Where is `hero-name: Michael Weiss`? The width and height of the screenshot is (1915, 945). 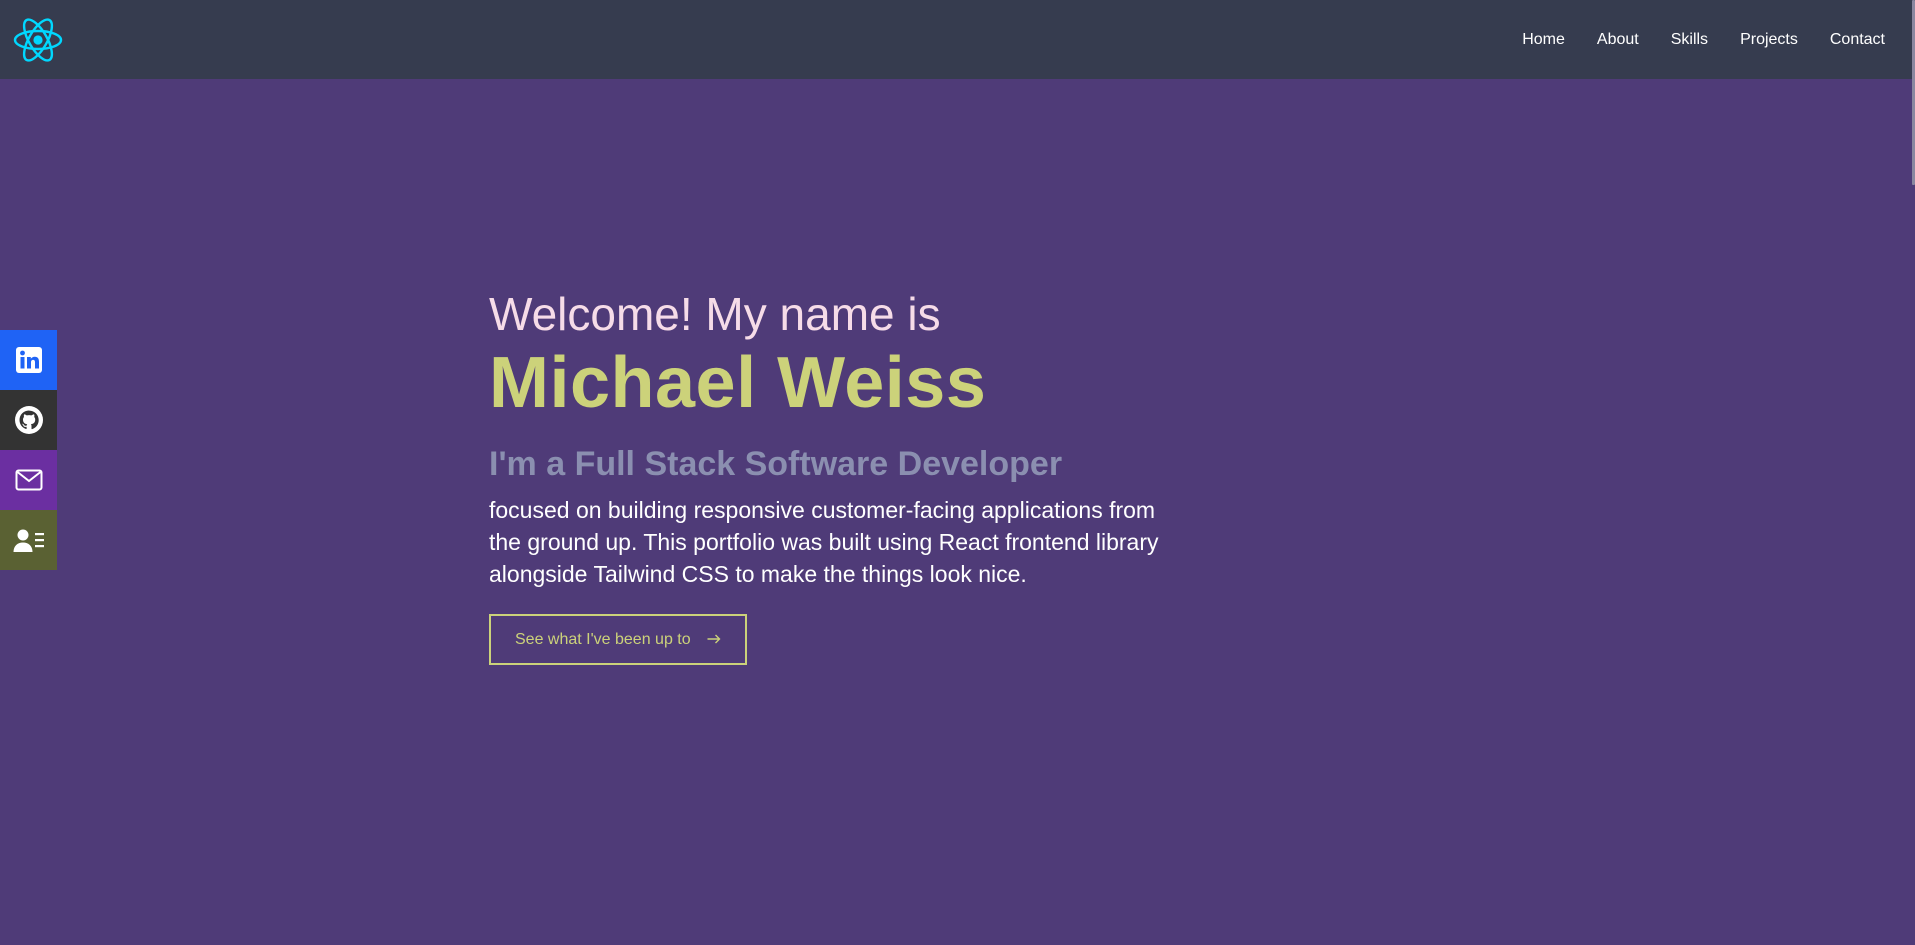
hero-name: Michael Weiss is located at coordinates (738, 383).